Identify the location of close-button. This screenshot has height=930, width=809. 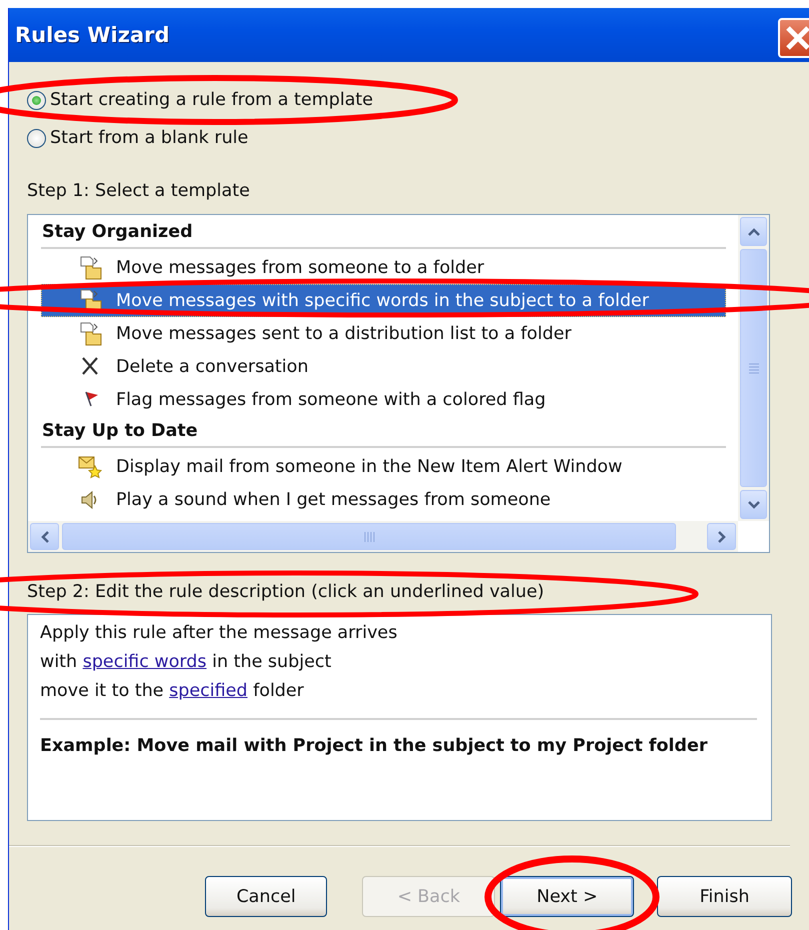
(793, 38).